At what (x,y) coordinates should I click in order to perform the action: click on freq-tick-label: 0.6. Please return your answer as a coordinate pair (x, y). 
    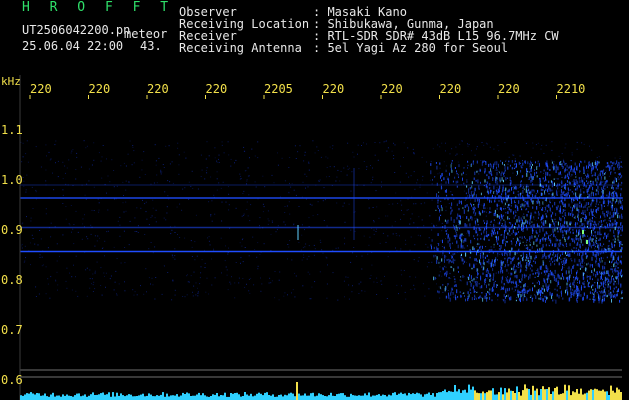
    Looking at the image, I should click on (12, 380).